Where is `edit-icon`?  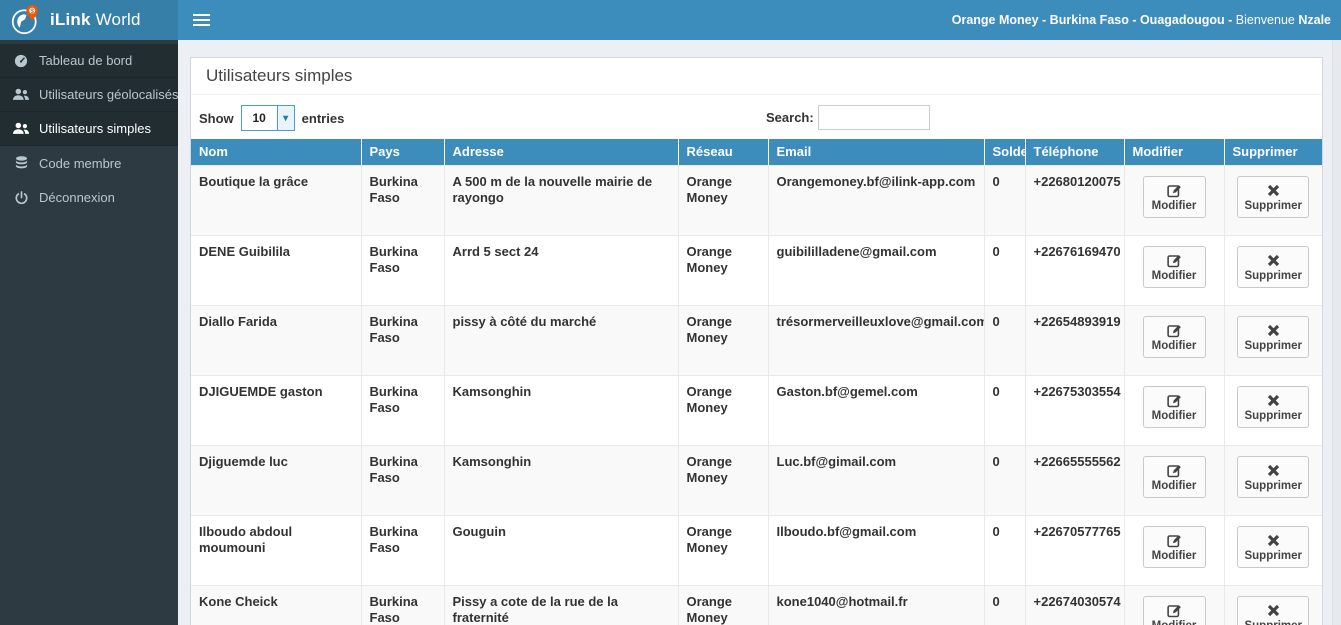 edit-icon is located at coordinates (1174, 610).